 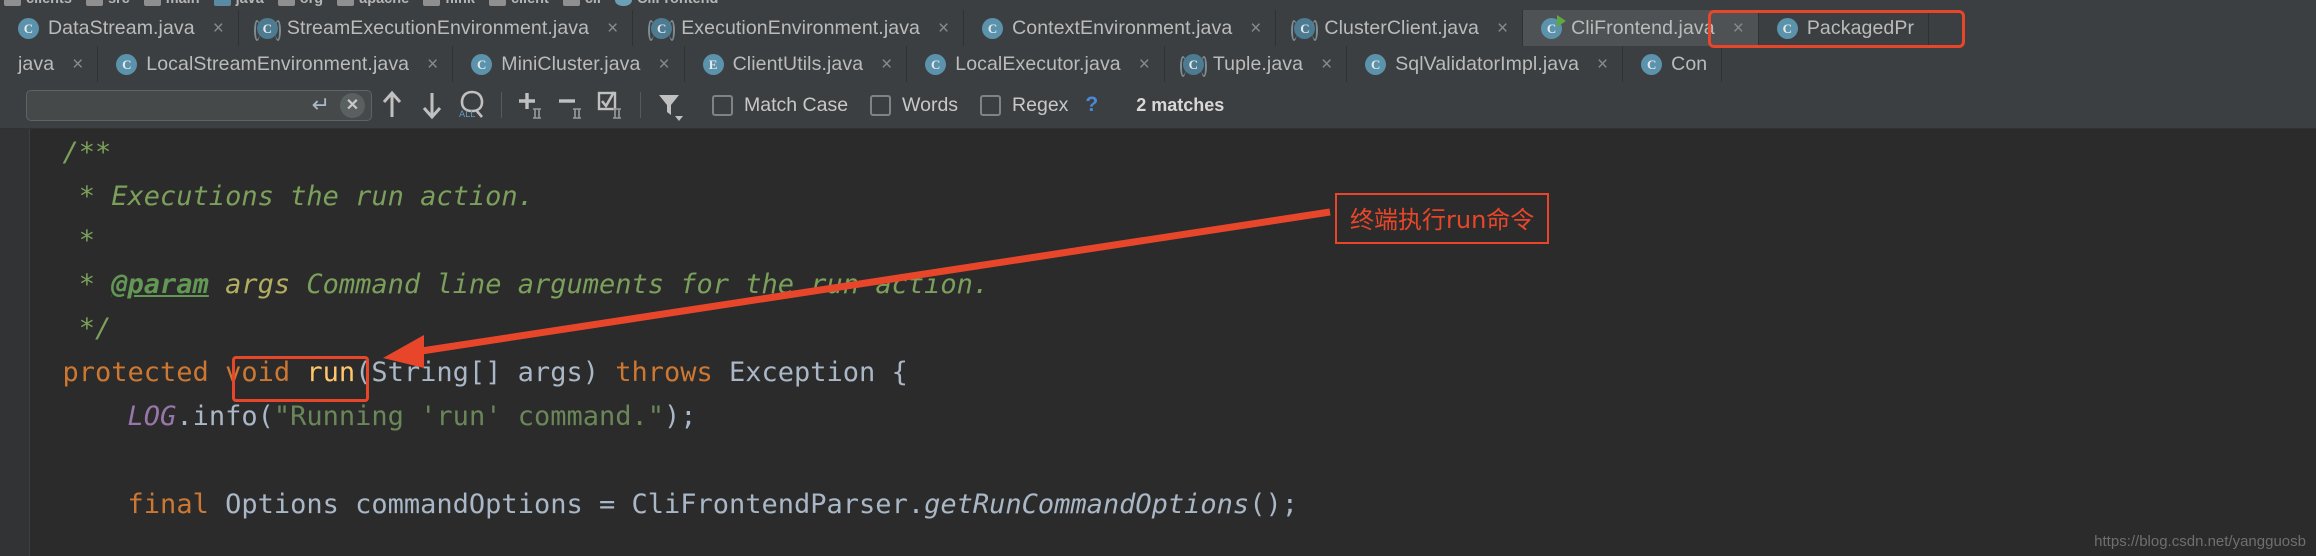 What do you see at coordinates (1689, 63) in the screenshot?
I see `editor-tab-label: Con` at bounding box center [1689, 63].